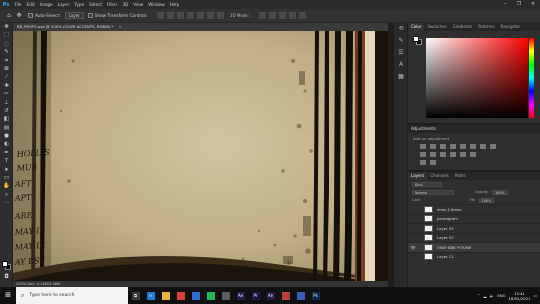 The width and height of the screenshot is (540, 304). Describe the element at coordinates (6, 128) in the screenshot. I see `gradient-tool-icon: ▤` at that location.